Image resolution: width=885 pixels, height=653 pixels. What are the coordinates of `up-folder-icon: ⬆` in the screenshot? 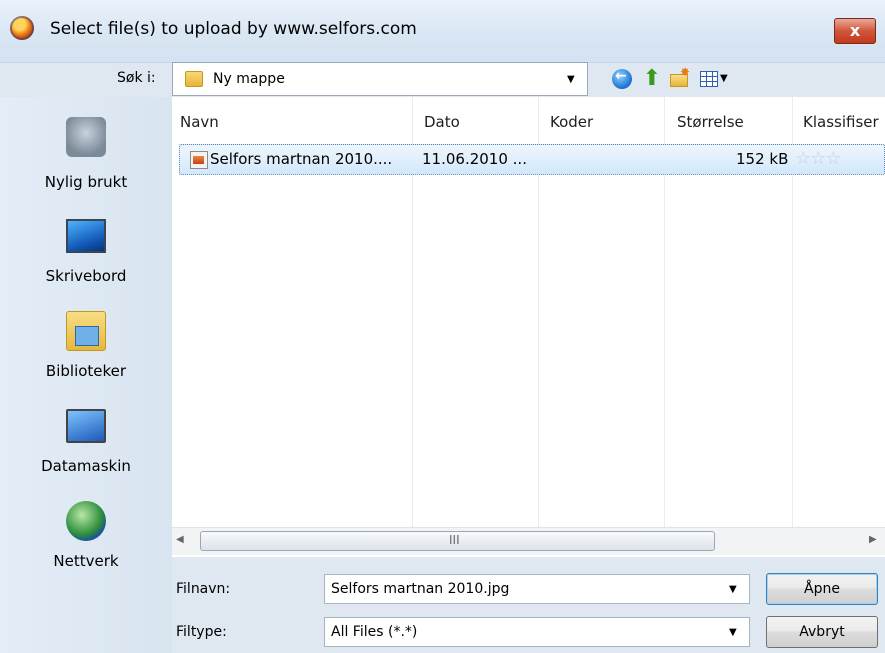 It's located at (652, 79).